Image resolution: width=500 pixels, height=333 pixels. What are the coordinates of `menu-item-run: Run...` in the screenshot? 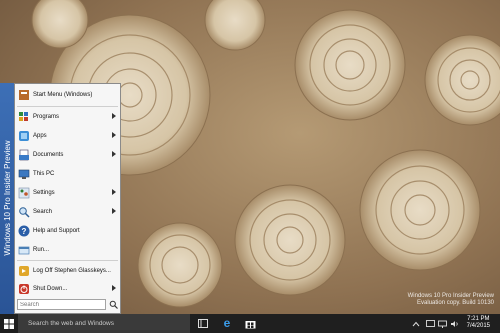 It's located at (67, 250).